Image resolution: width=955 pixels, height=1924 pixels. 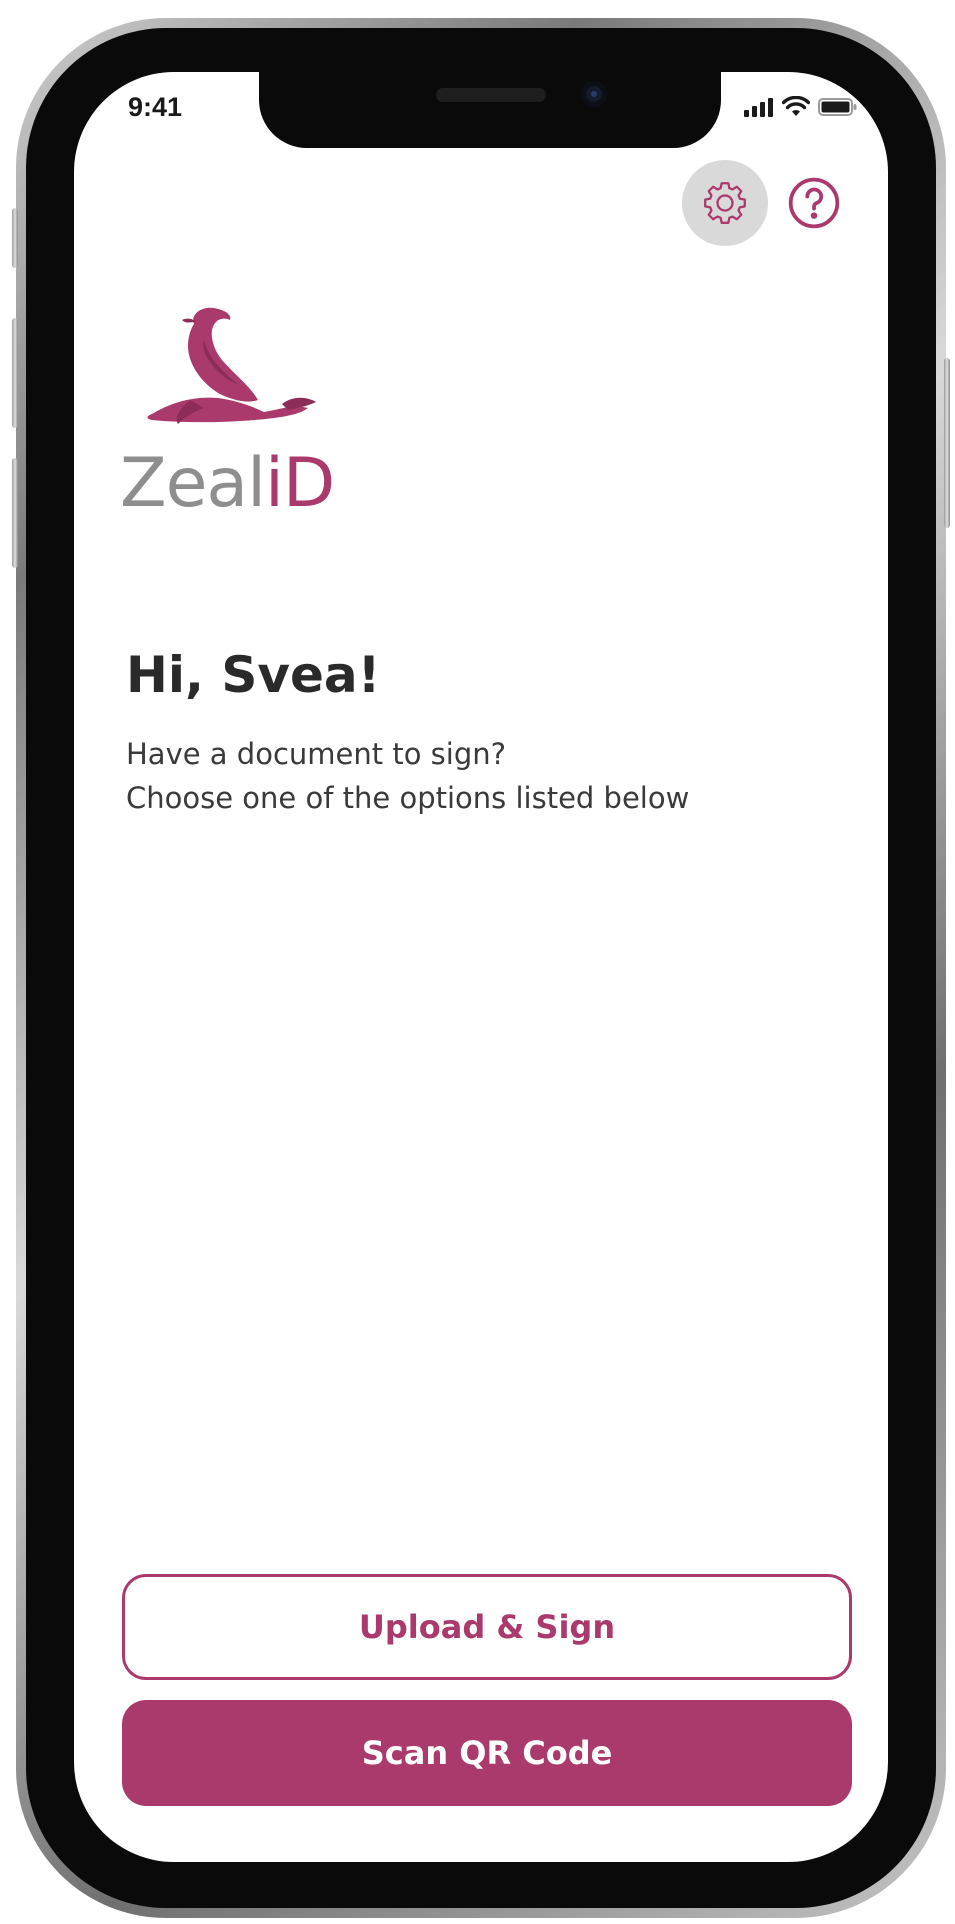 What do you see at coordinates (253, 675) in the screenshot?
I see `greeting-heading: Hi, Svea!` at bounding box center [253, 675].